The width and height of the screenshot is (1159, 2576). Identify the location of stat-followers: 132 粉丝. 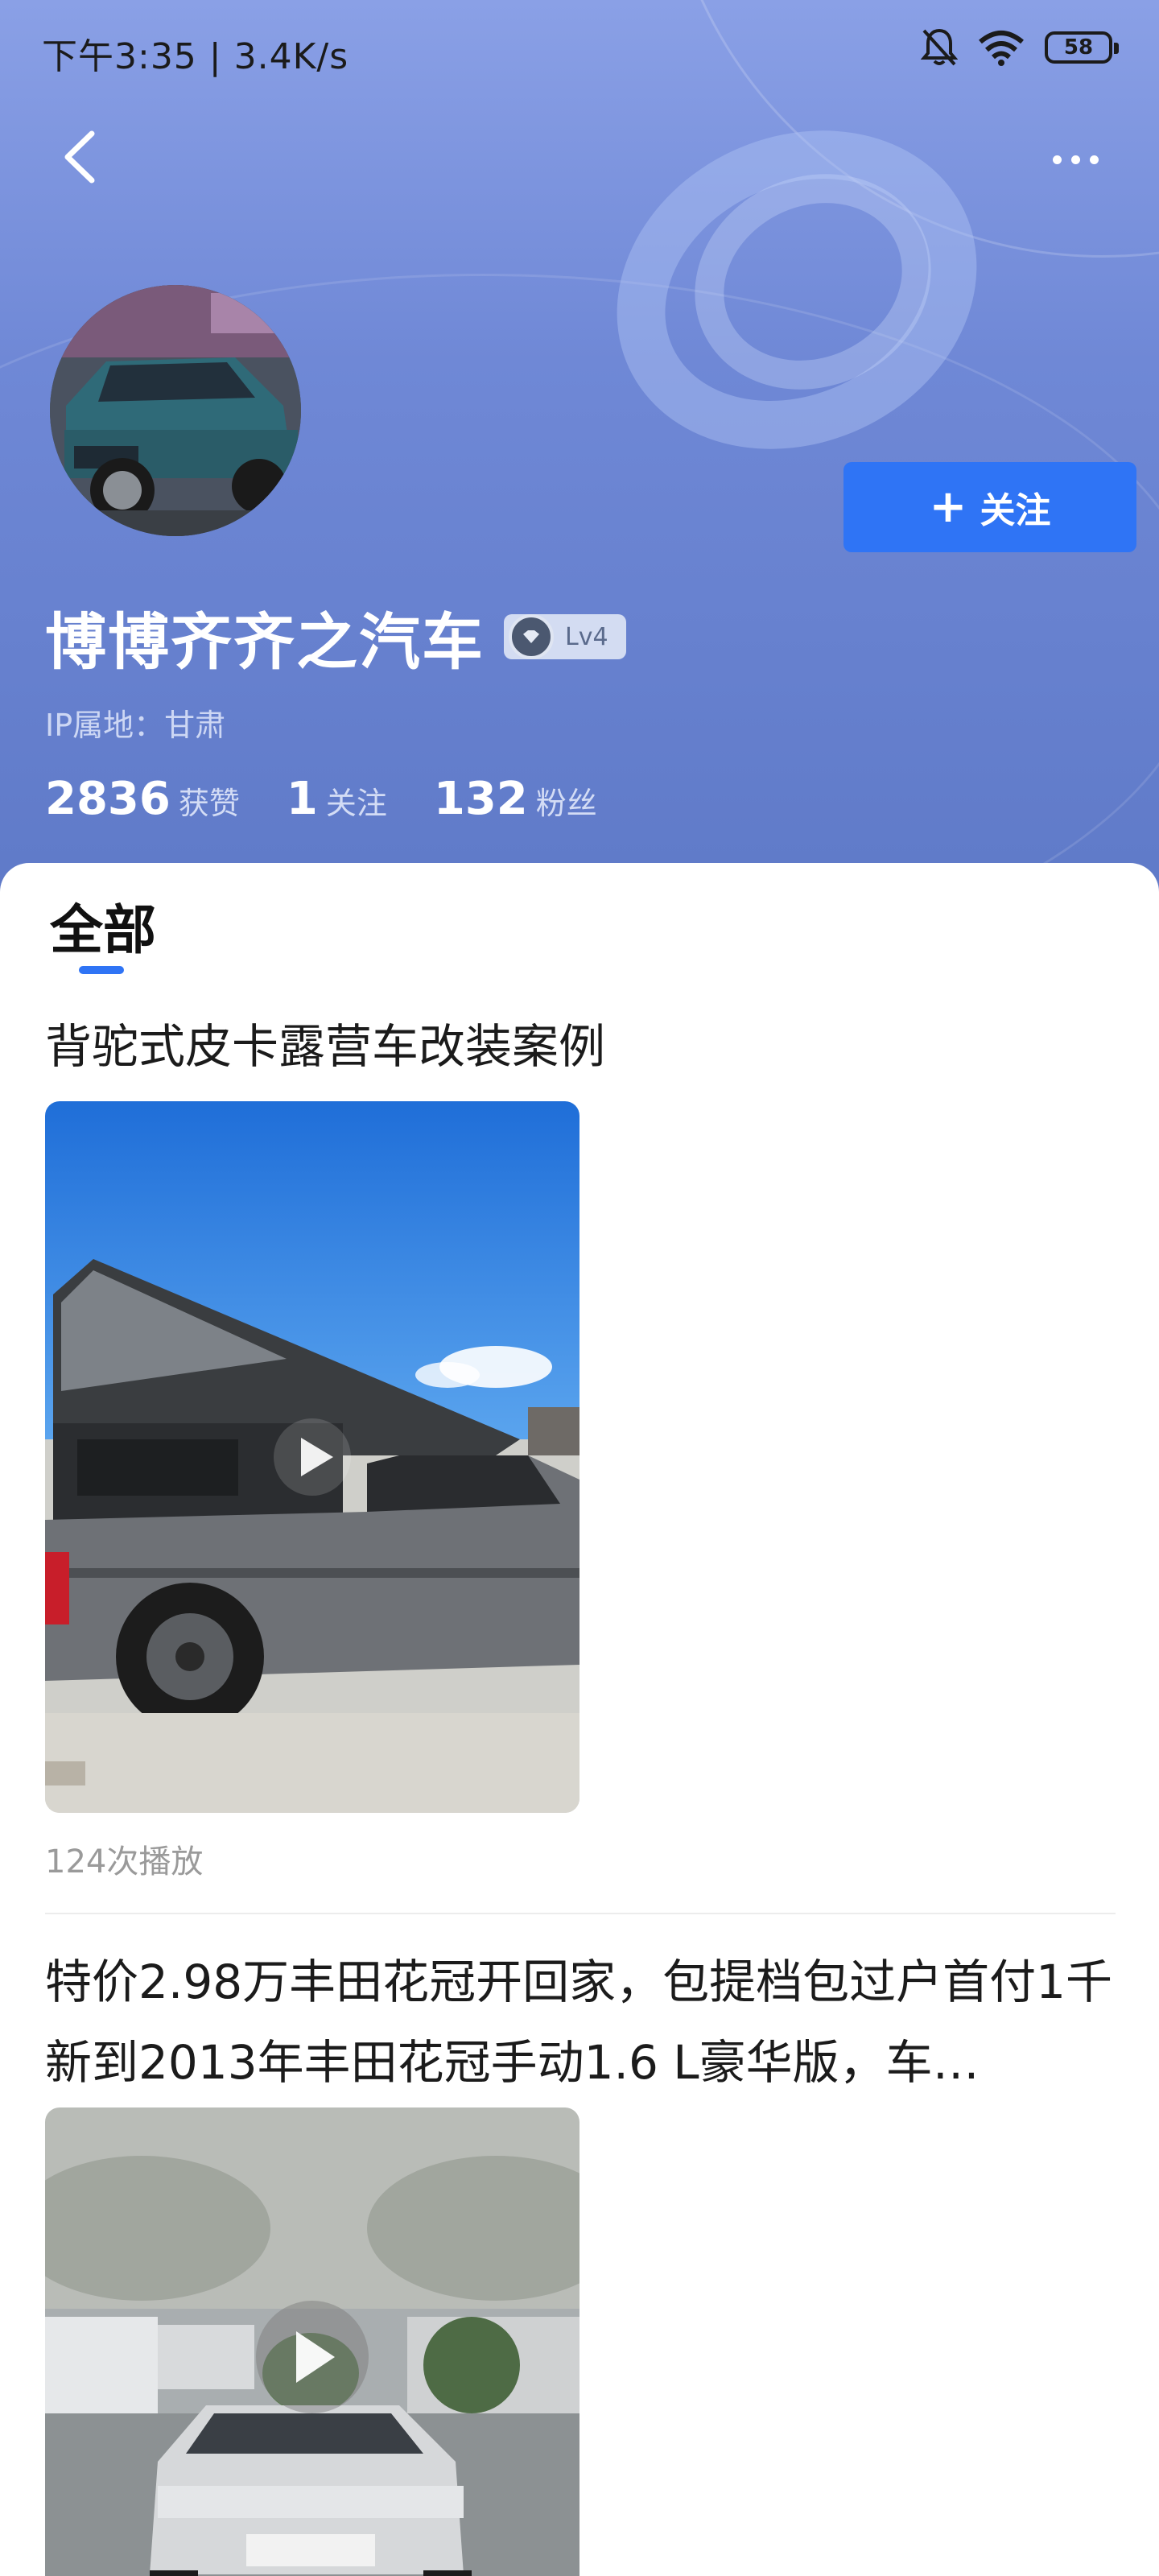
(515, 799).